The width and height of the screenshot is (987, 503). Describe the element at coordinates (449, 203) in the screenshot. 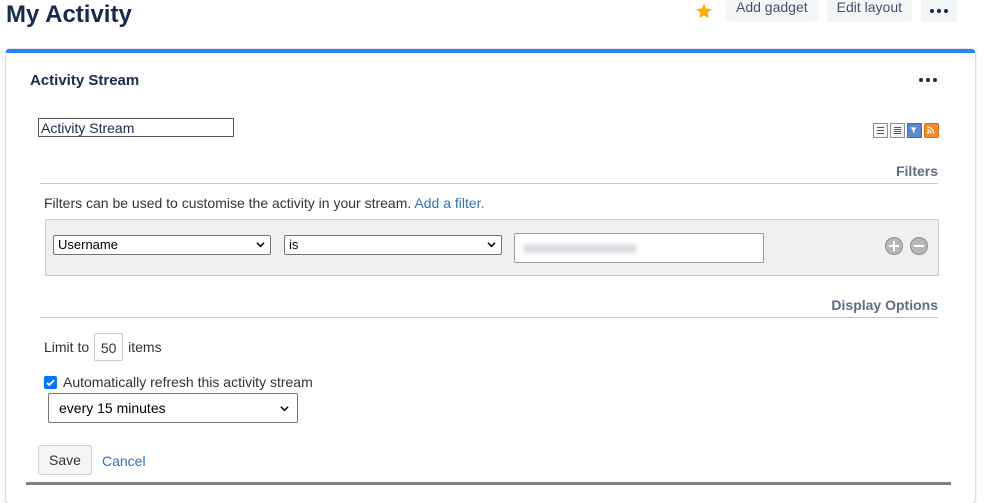

I see `add-filter-link: Add a filter.` at that location.